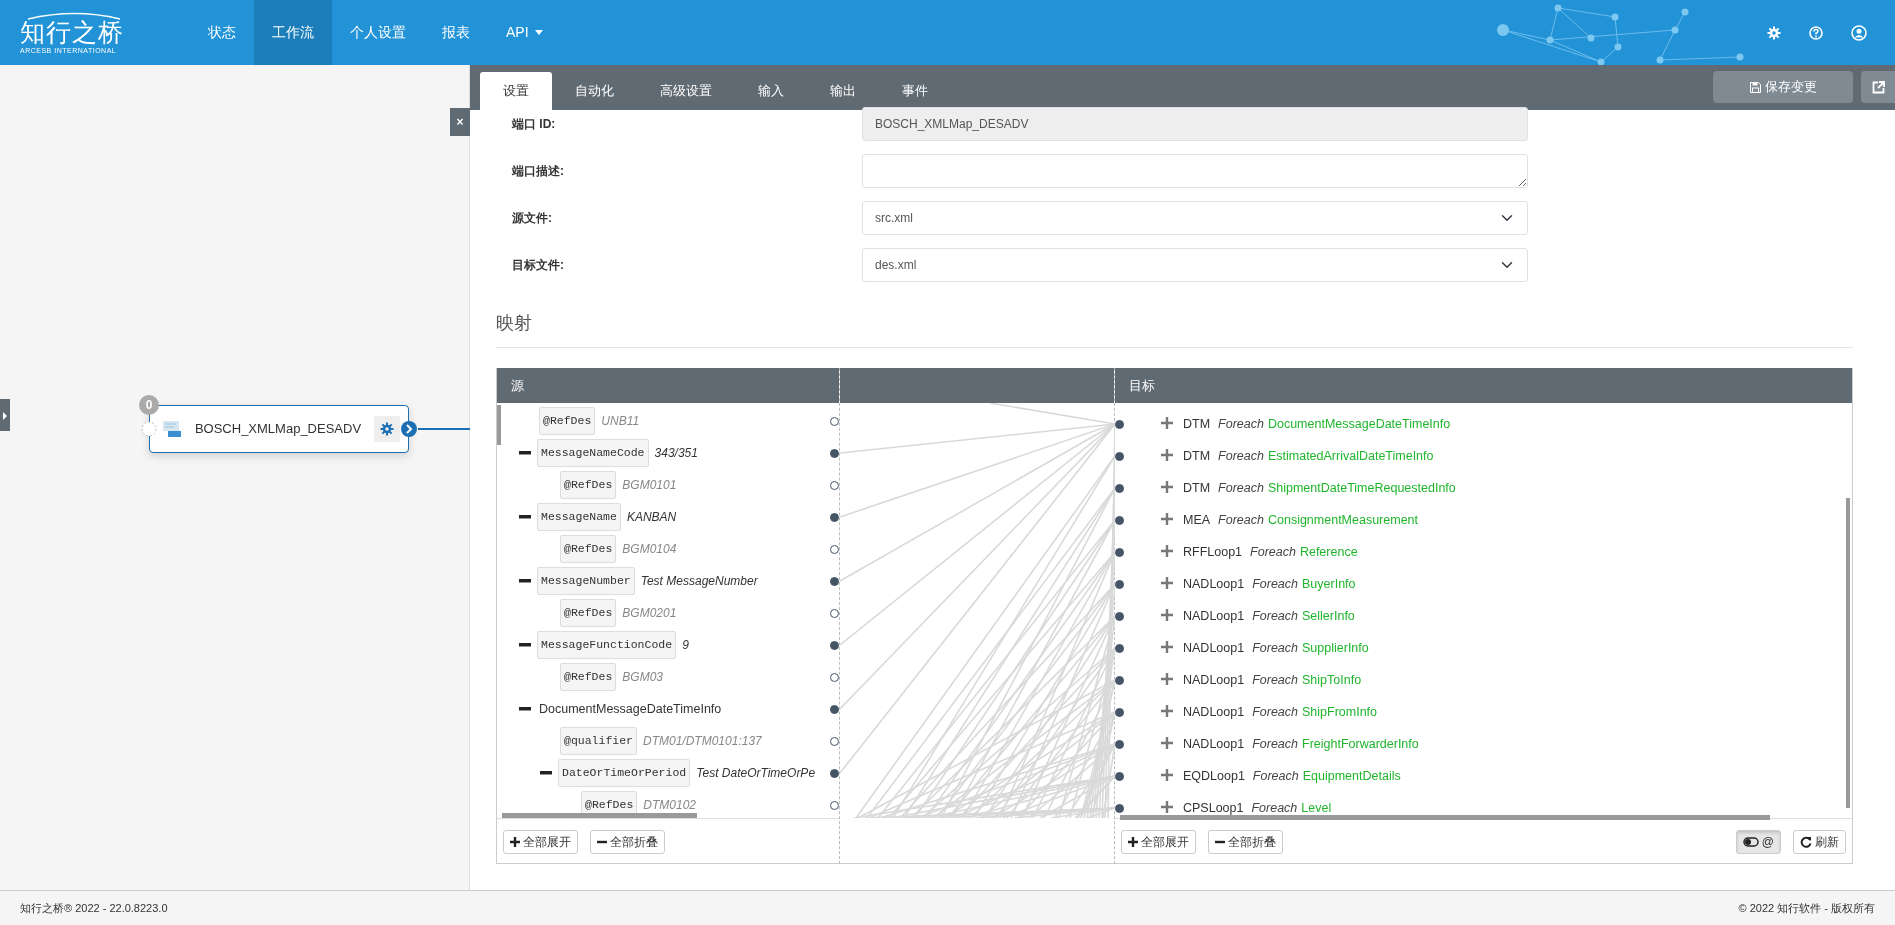  Describe the element at coordinates (94, 908) in the screenshot. I see `footer-version: 知行之桥® 2022 - 22.0.8223.0` at that location.